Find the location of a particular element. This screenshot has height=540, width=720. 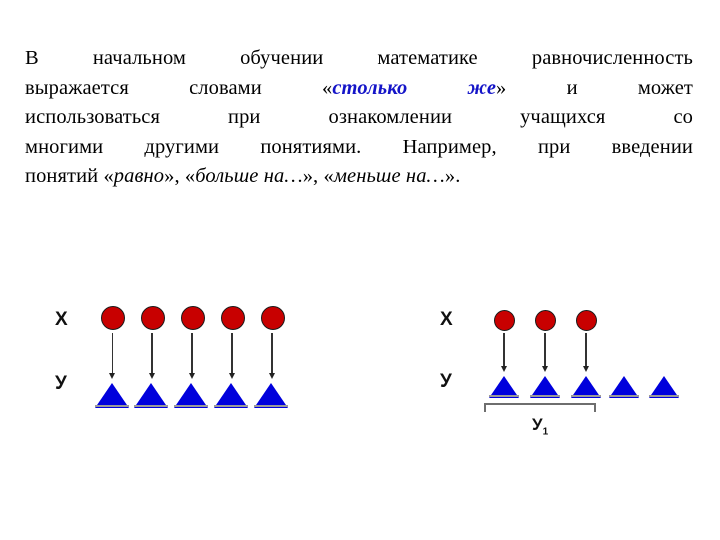

subset-brace is located at coordinates (540, 407).